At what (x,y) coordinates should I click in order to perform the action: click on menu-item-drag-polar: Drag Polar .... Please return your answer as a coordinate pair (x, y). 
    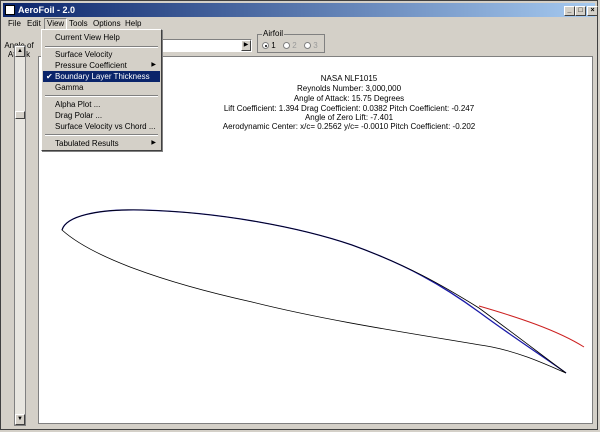
    Looking at the image, I should click on (101, 115).